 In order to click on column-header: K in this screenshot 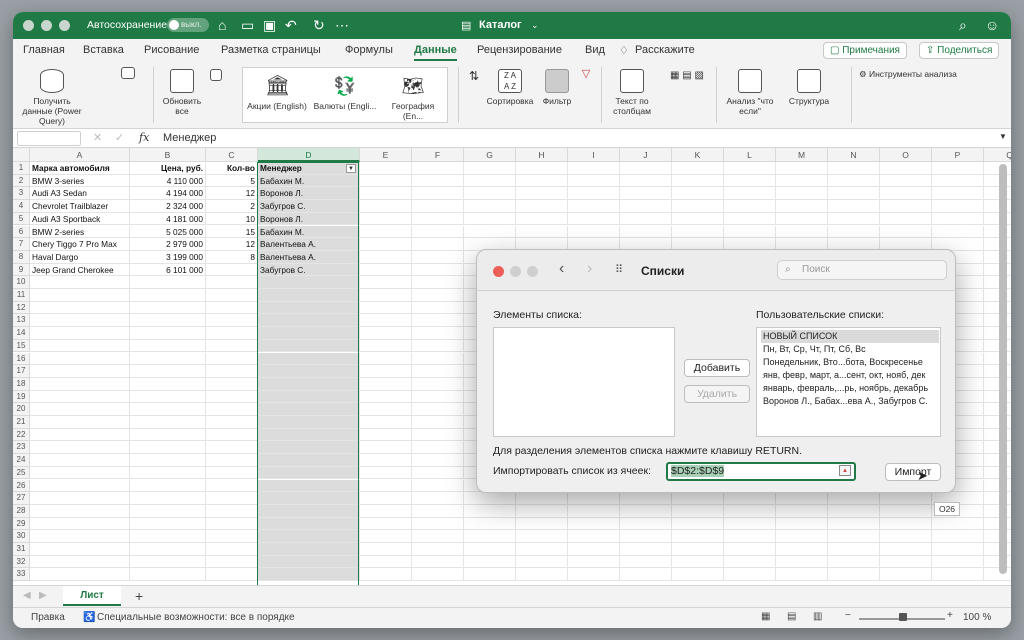, I will do `click(698, 155)`.